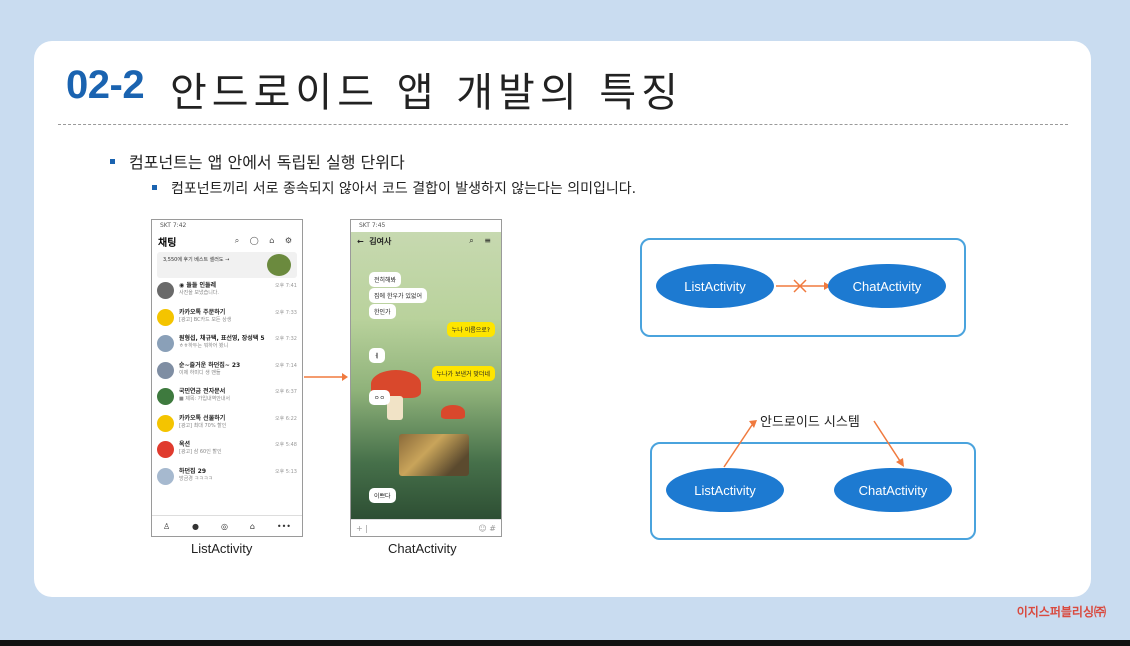 This screenshot has width=1130, height=646. I want to click on banner-thumbnail, so click(279, 265).